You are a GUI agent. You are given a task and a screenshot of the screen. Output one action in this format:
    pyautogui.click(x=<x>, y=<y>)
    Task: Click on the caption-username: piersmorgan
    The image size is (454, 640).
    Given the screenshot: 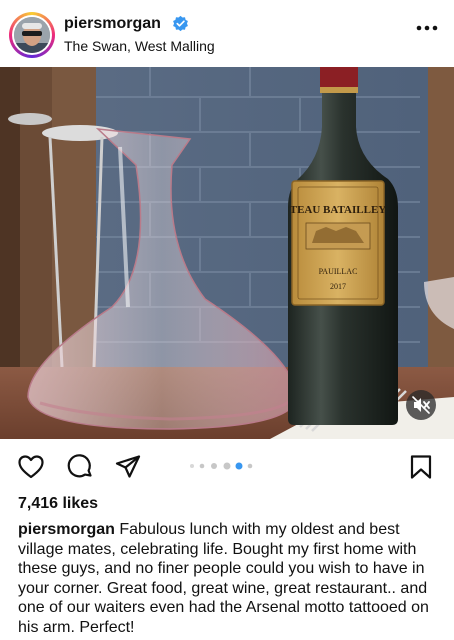 What is the action you would take?
    pyautogui.click(x=66, y=529)
    